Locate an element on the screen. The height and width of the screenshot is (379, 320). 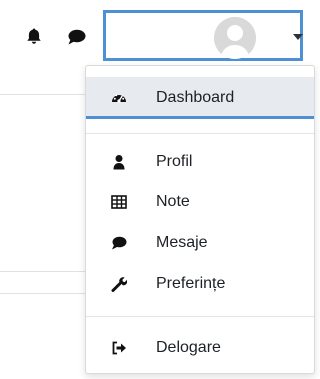
wrench-icon is located at coordinates (119, 284).